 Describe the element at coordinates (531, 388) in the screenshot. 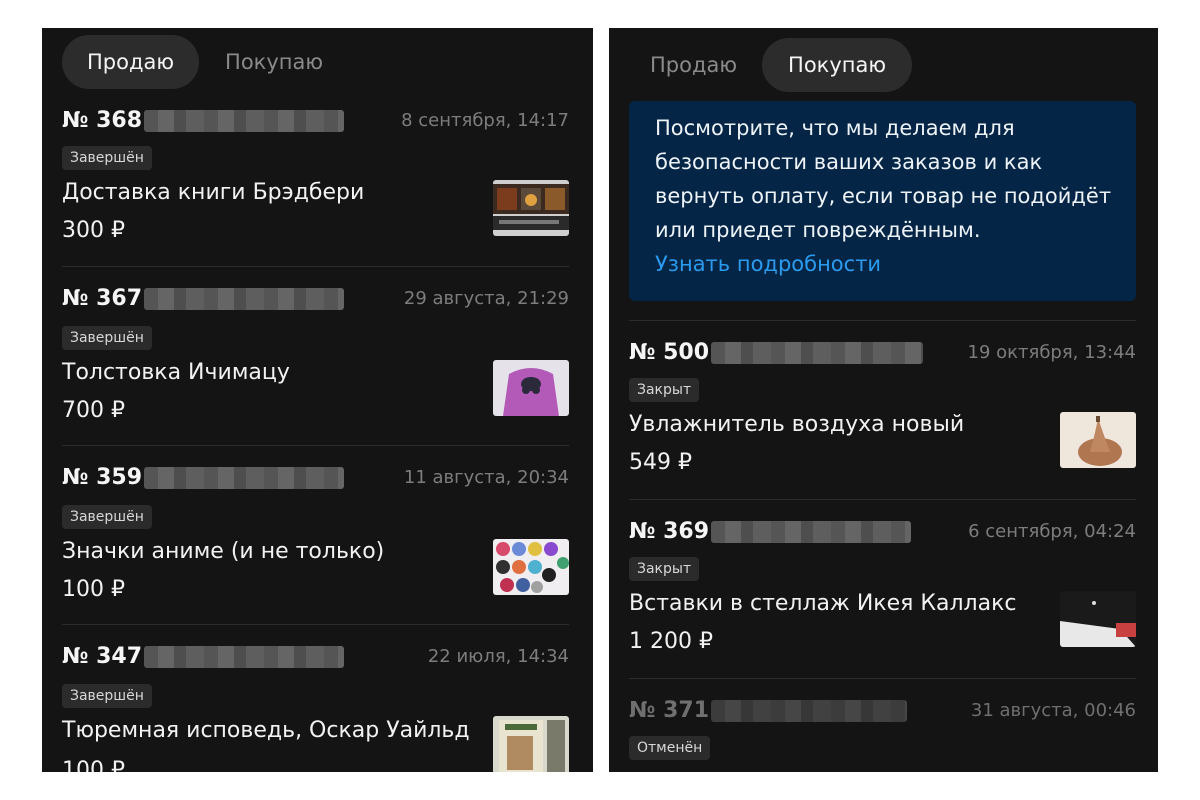

I see `hoodie-thumbnail` at that location.